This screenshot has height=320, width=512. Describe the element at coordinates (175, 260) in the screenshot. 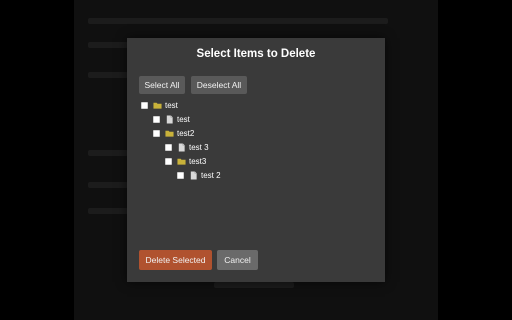

I see `delete-selected-button: Delete Selected` at that location.